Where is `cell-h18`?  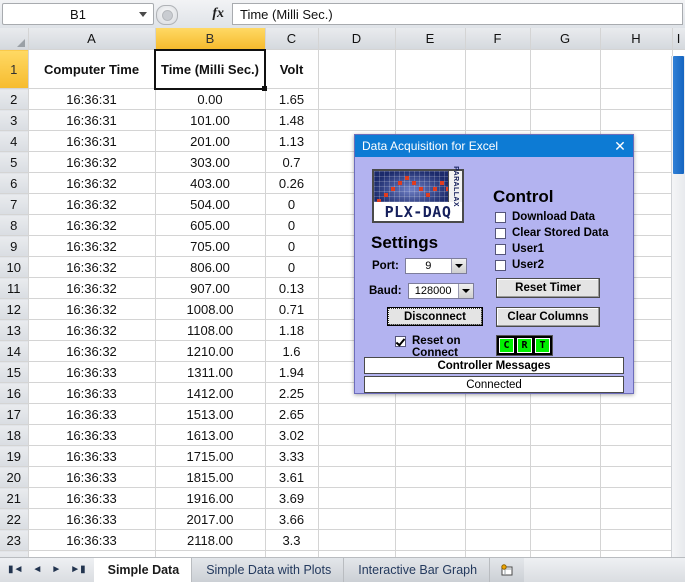 cell-h18 is located at coordinates (636, 435).